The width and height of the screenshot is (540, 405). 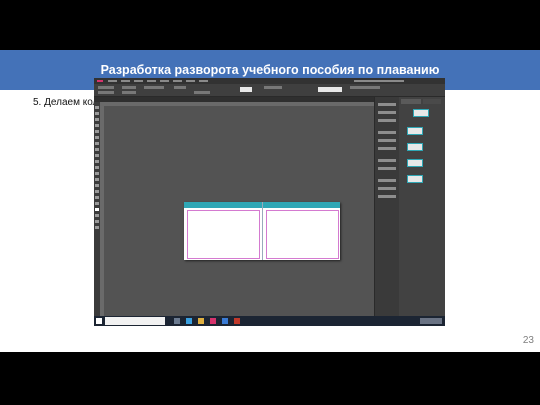 I want to click on tab-pages, so click(x=411, y=101).